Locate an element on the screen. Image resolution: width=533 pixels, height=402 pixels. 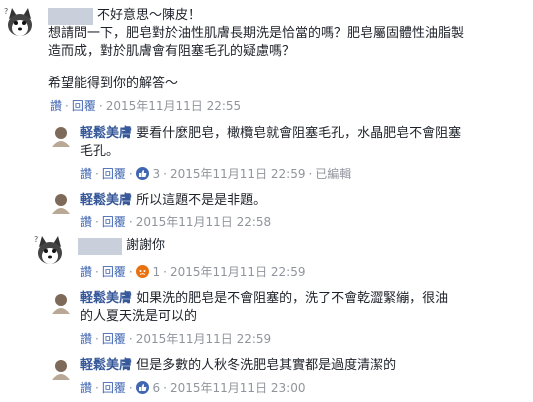
reply-text: 軽鬆美膚 但是多數的人秋冬洗肥皂其實都是過度清潔的 is located at coordinates (238, 366).